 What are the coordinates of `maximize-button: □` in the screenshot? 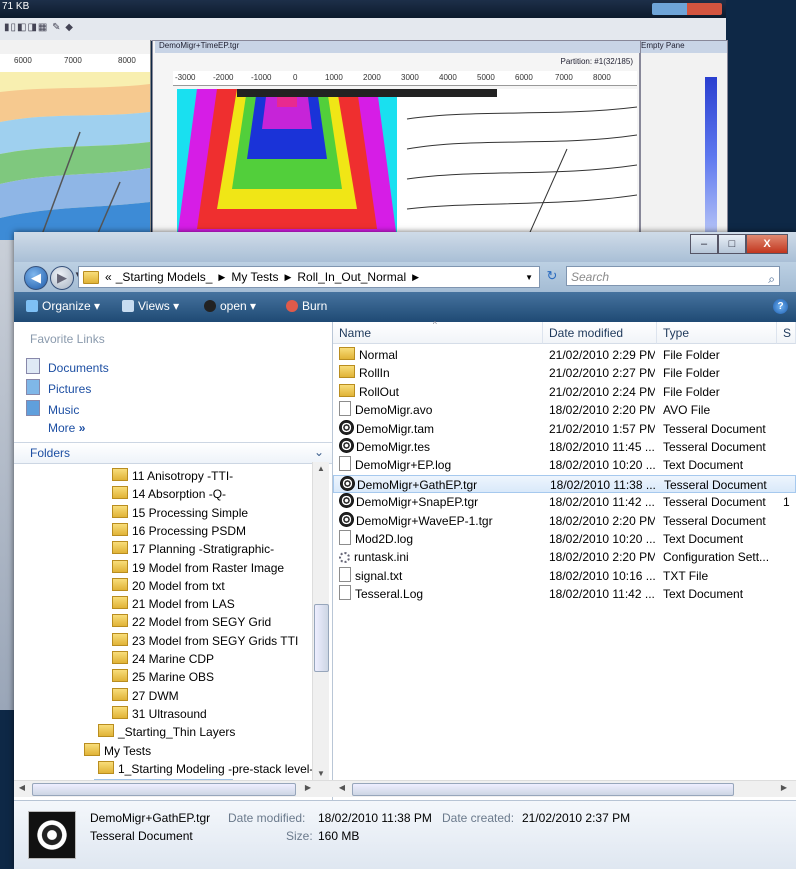 It's located at (732, 244).